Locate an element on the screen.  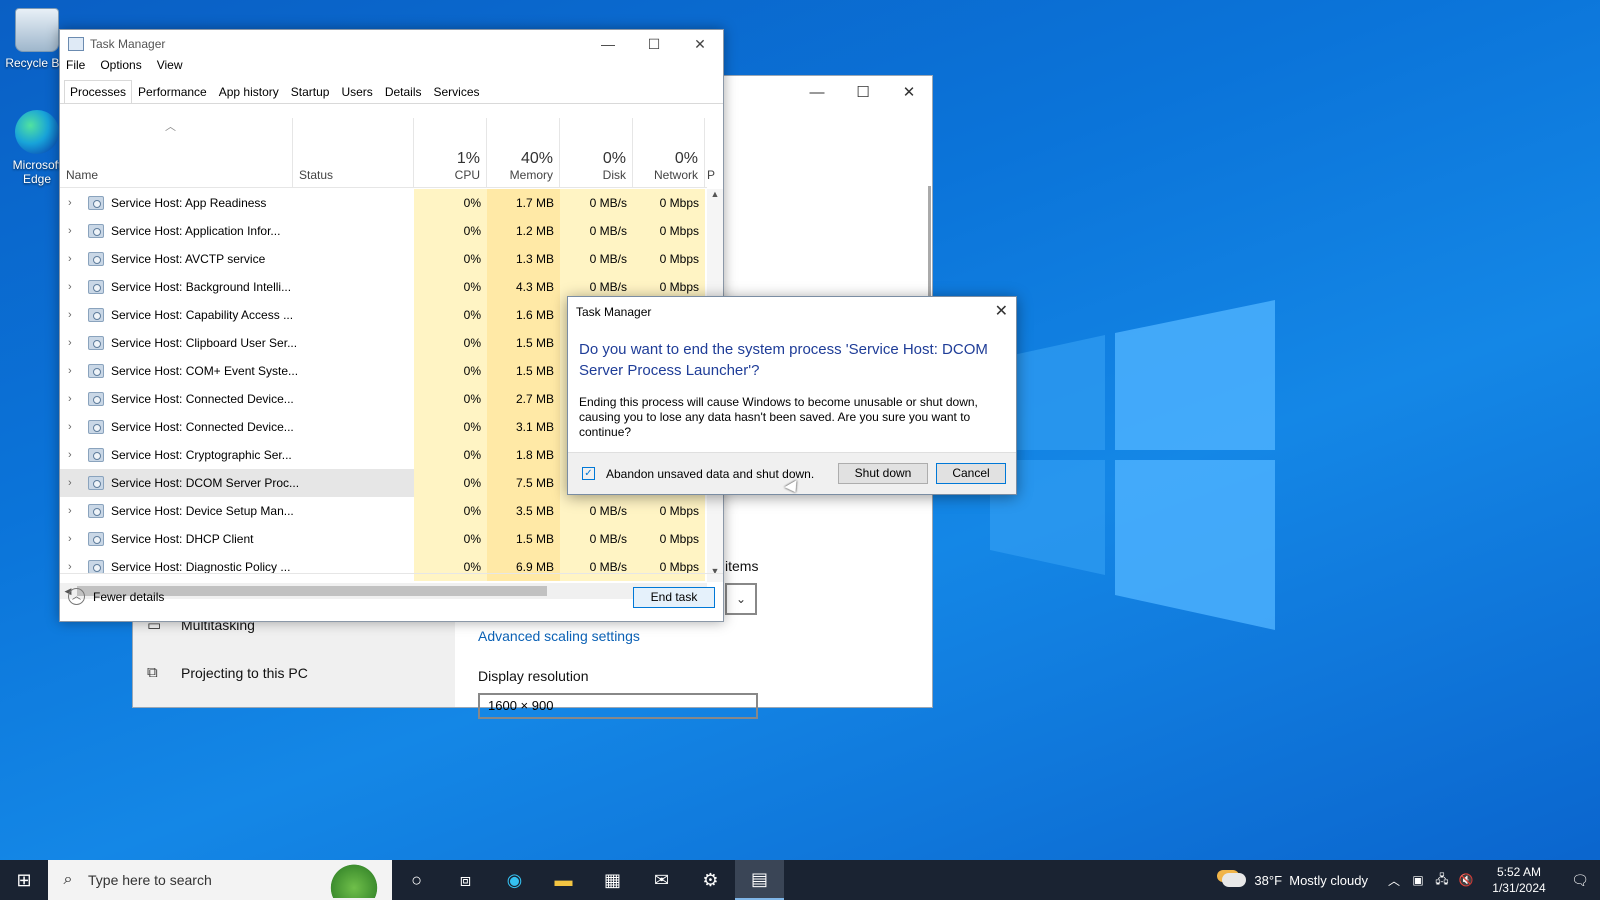
file-explorer-icon: ▬ is located at coordinates (563, 880).